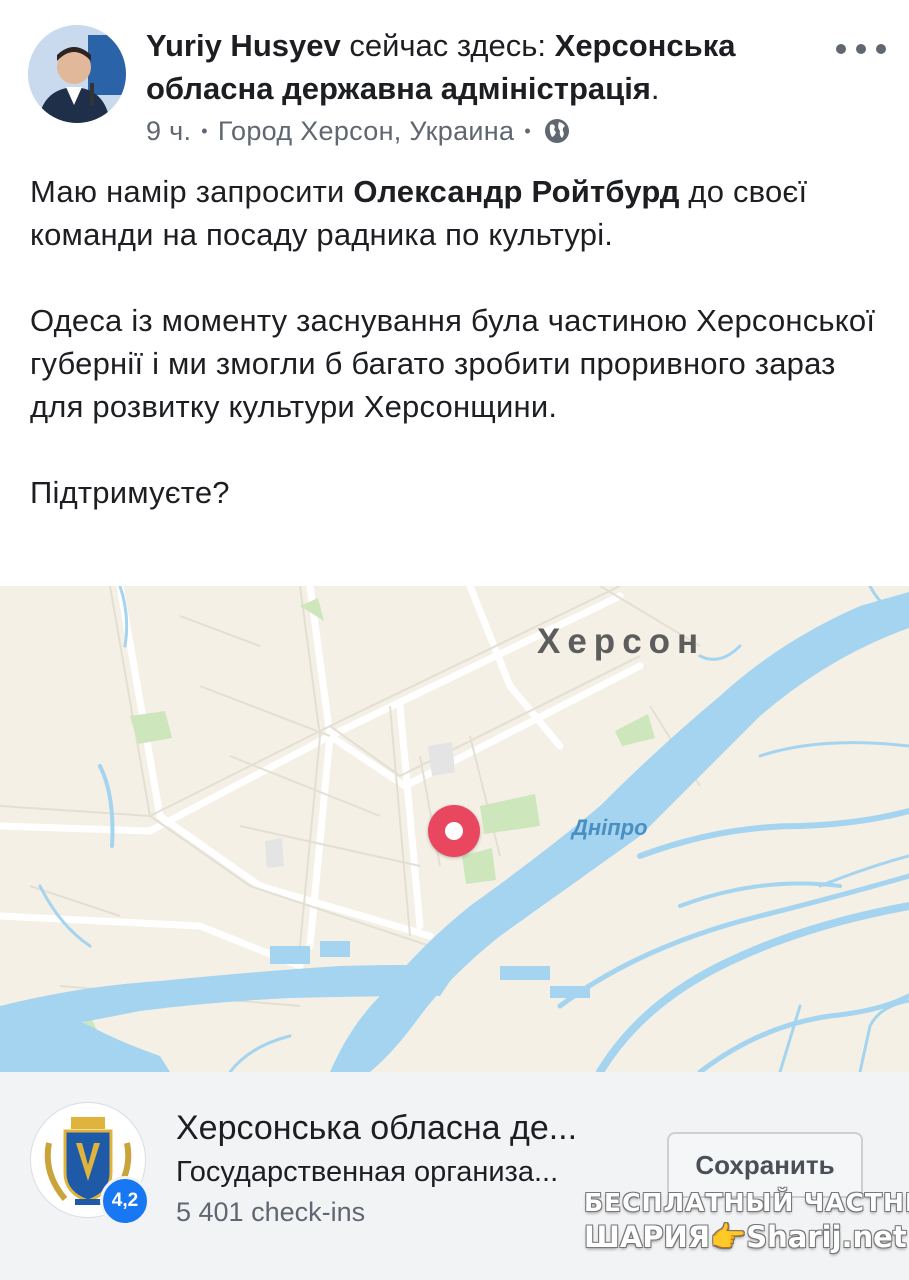  I want to click on post-meta: 9 ч. • Город Херсон, Украина •, so click(358, 131).